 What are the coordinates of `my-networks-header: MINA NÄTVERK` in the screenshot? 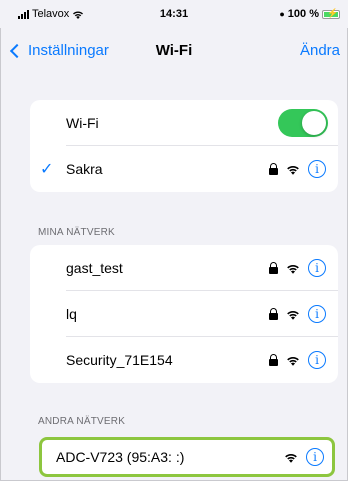 It's located at (76, 232).